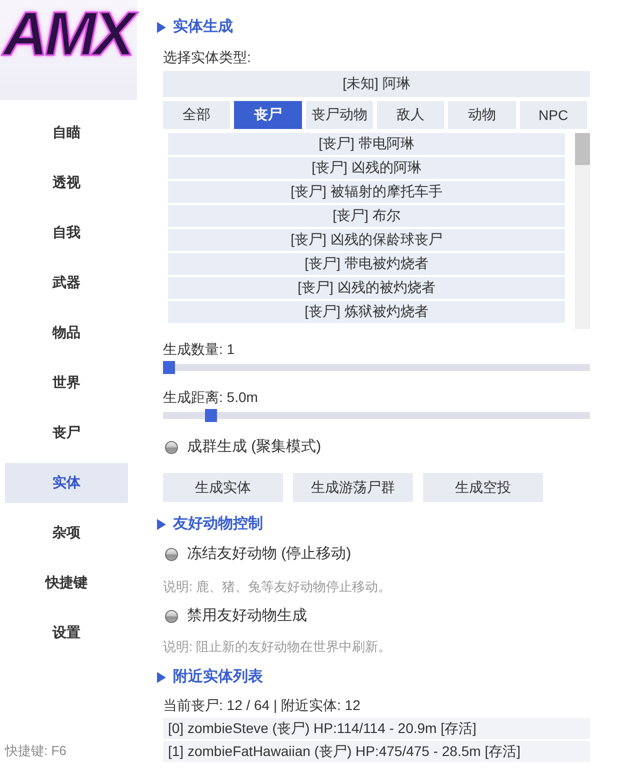  What do you see at coordinates (366, 264) in the screenshot?
I see `entity-list-item: [丧尸] 带电被灼烧者` at bounding box center [366, 264].